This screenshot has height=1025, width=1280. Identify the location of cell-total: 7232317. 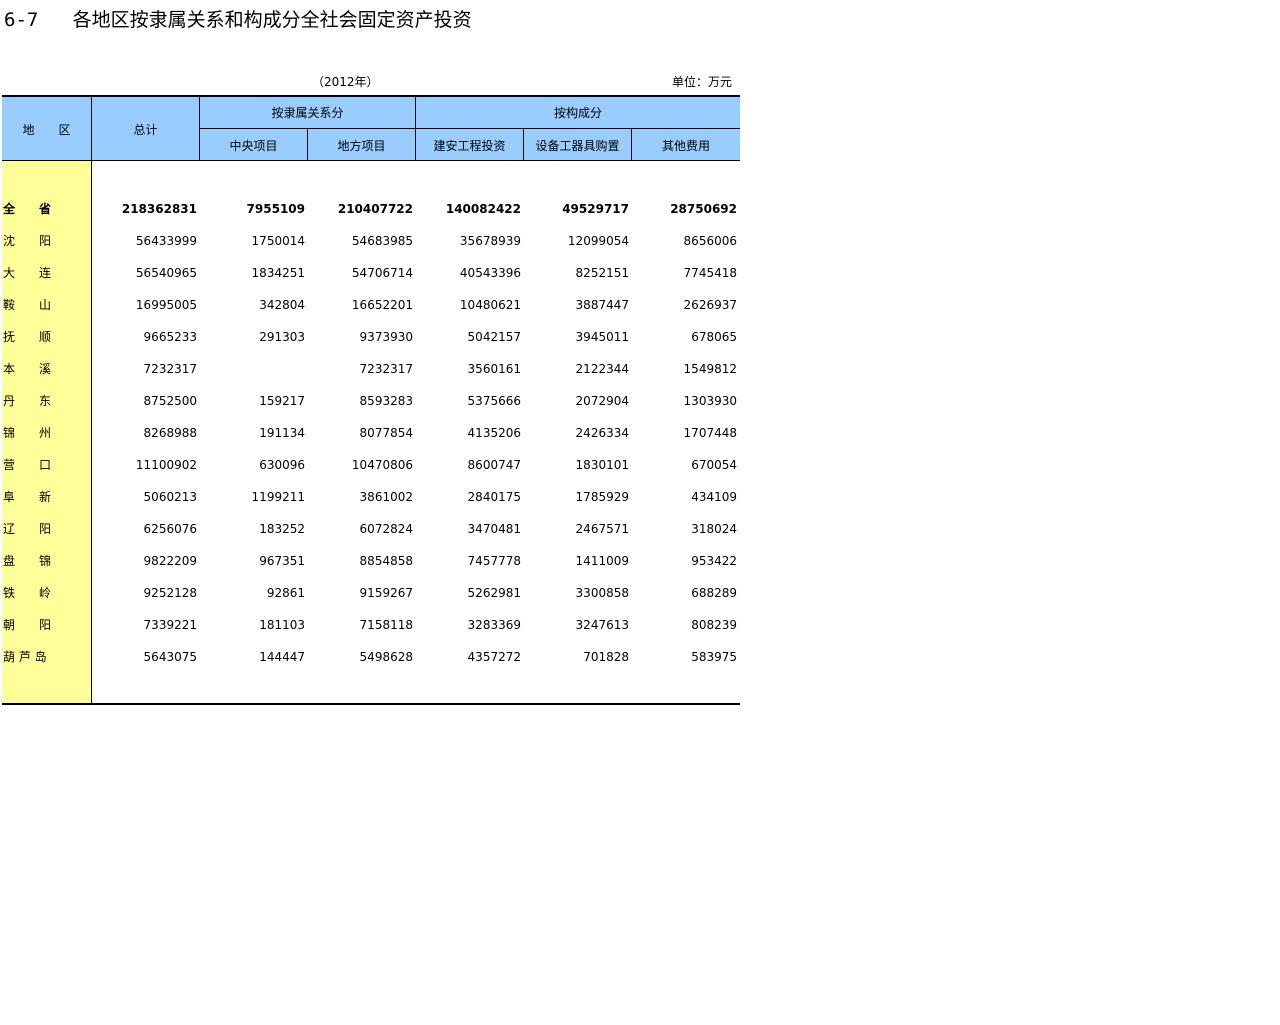
(170, 369).